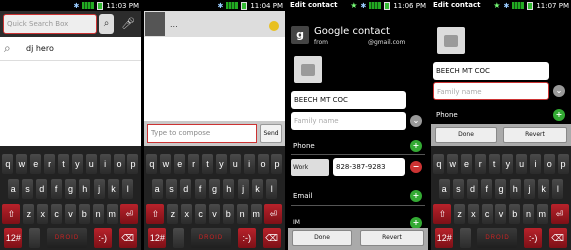 This screenshot has width=571, height=250. Describe the element at coordinates (43, 214) in the screenshot. I see `key-x: x` at that location.